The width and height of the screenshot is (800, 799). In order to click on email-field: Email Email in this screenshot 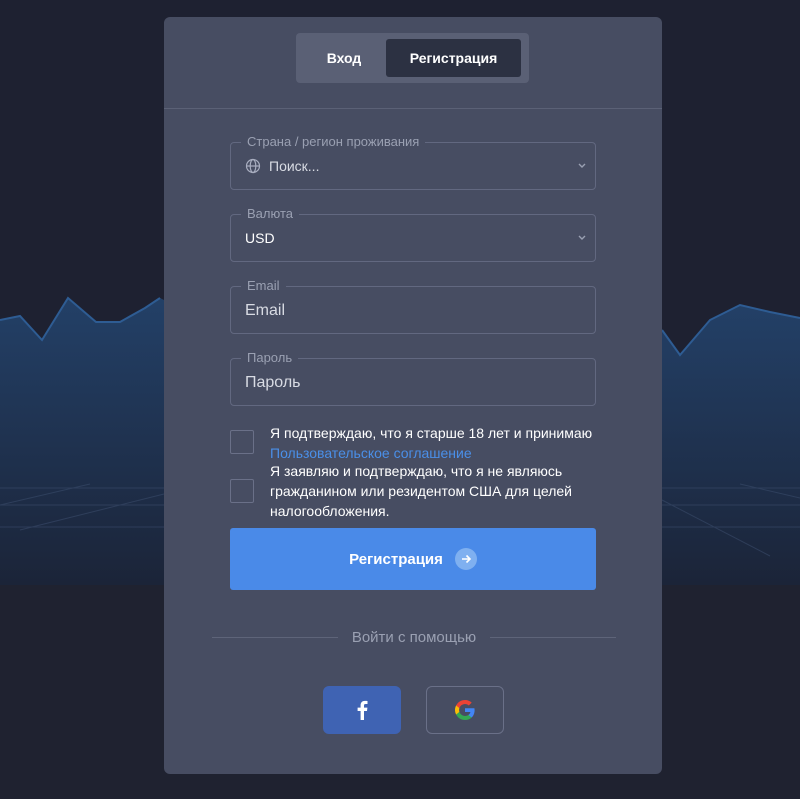, I will do `click(413, 306)`.